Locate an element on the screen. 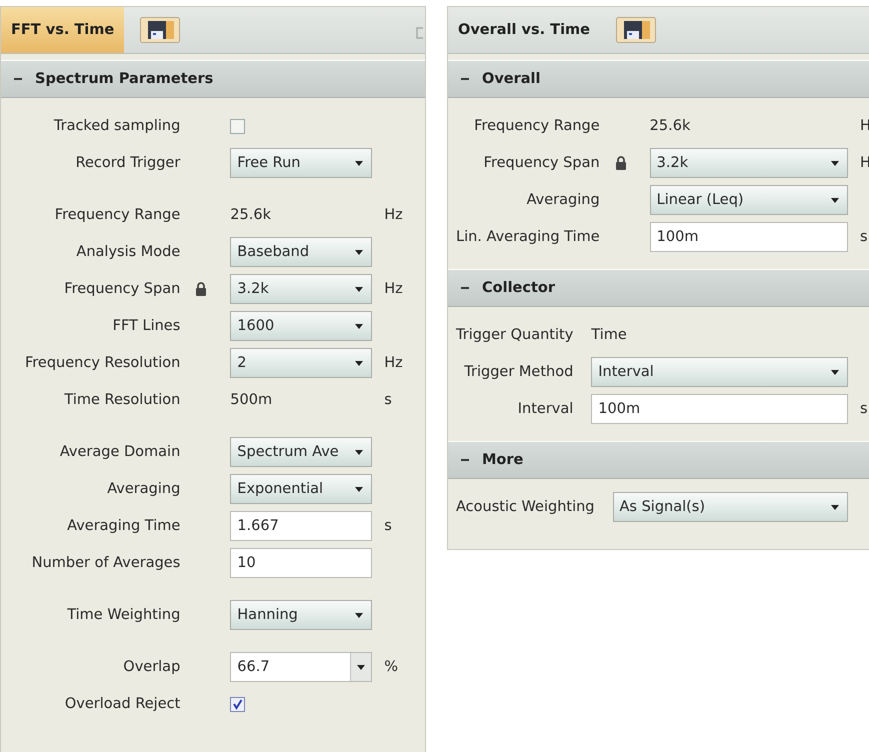 The image size is (869, 752). section-title: Overall is located at coordinates (511, 79).